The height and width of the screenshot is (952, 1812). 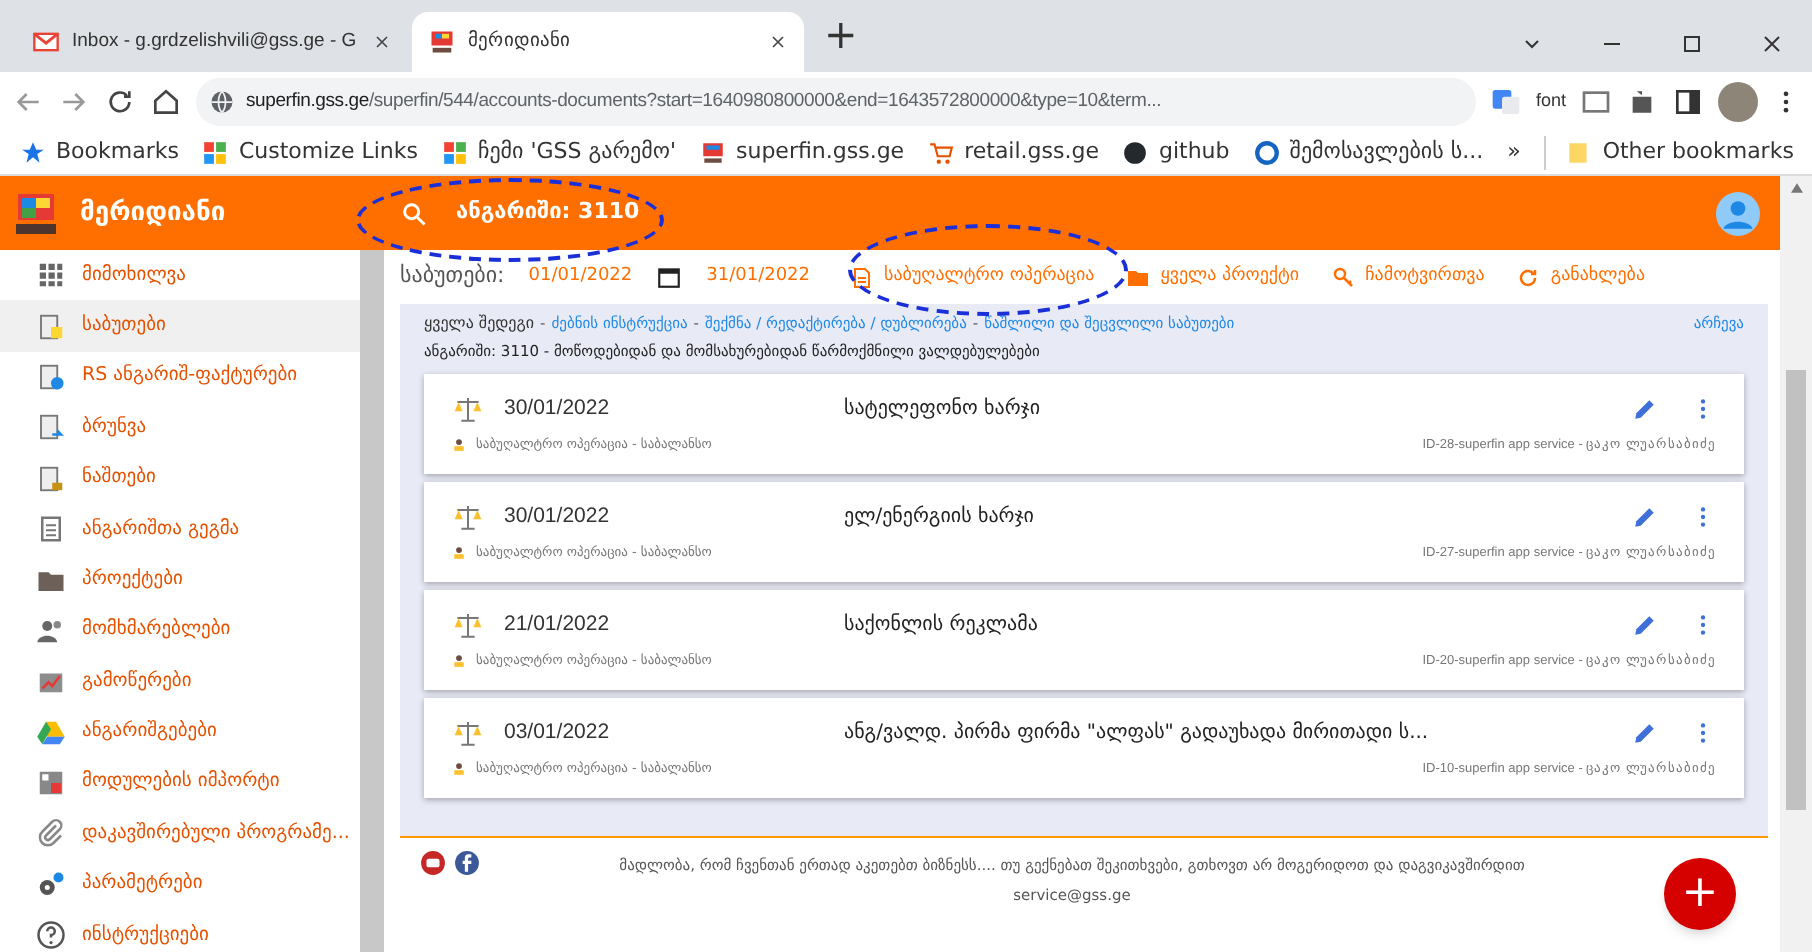 I want to click on bookmark: superfin.gss.ge, so click(x=802, y=153).